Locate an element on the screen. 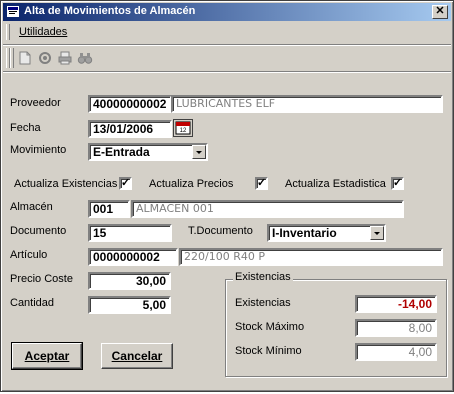 The width and height of the screenshot is (454, 394). cantidad-label: Cantidad is located at coordinates (32, 303).